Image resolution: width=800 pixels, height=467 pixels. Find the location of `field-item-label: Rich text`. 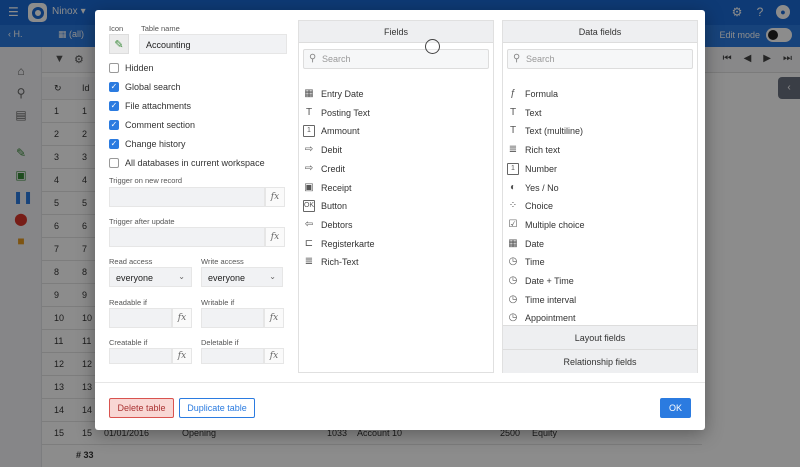

field-item-label: Rich text is located at coordinates (543, 150).